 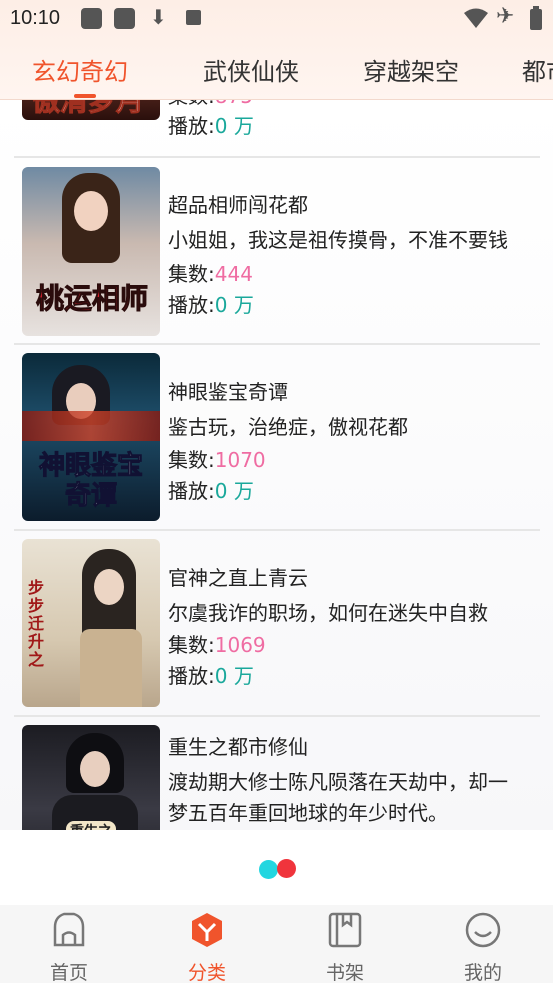 What do you see at coordinates (288, 427) in the screenshot?
I see `book-description: 鉴古玩，治绝症，傲视花都` at bounding box center [288, 427].